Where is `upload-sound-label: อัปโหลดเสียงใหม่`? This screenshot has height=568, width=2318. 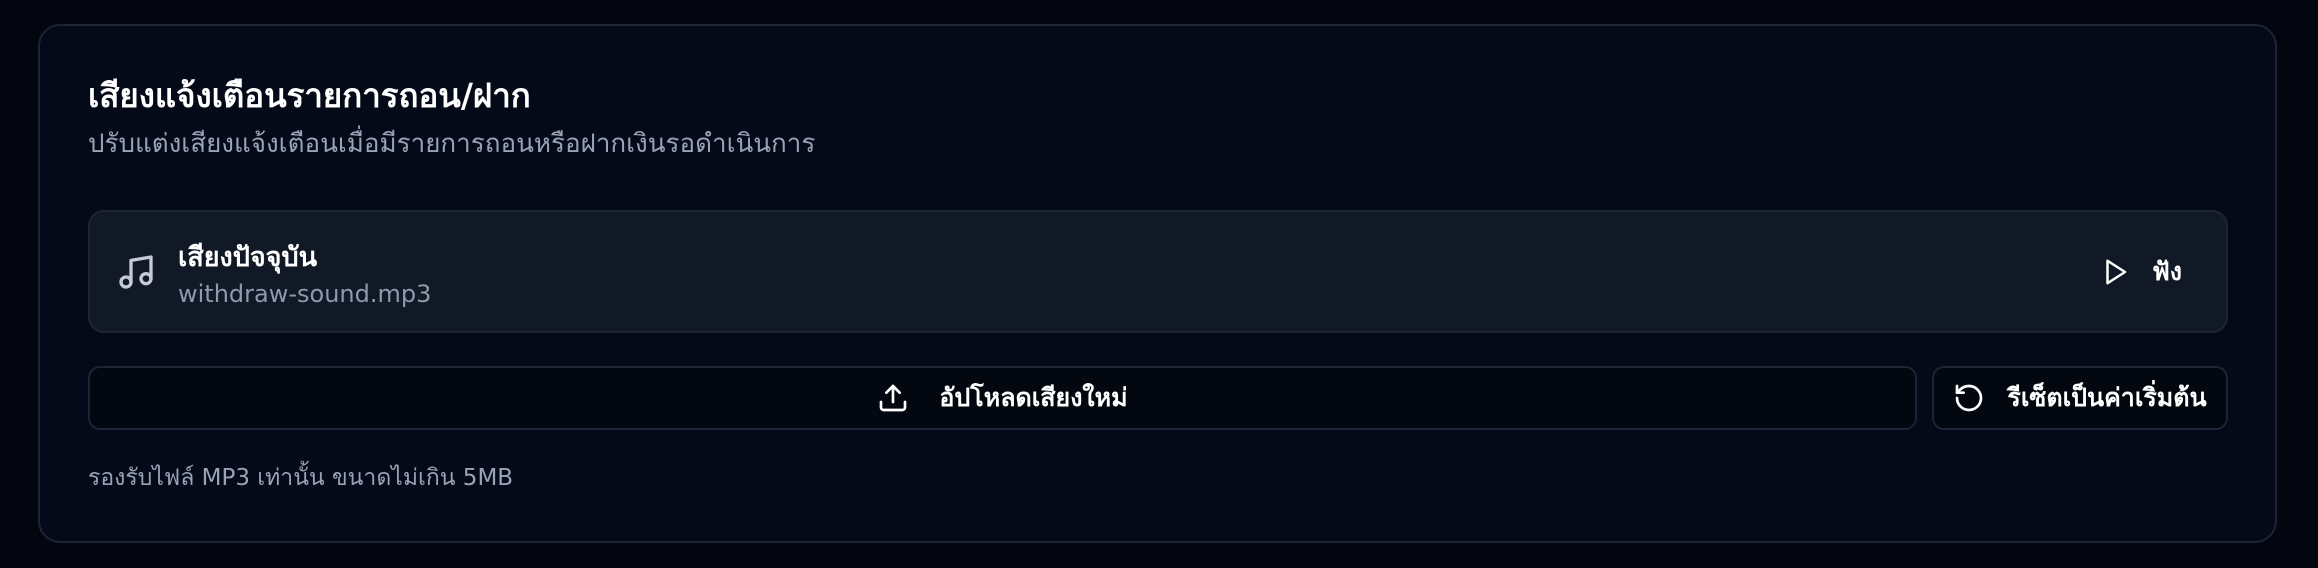 upload-sound-label: อัปโหลดเสียงใหม่ is located at coordinates (1033, 397).